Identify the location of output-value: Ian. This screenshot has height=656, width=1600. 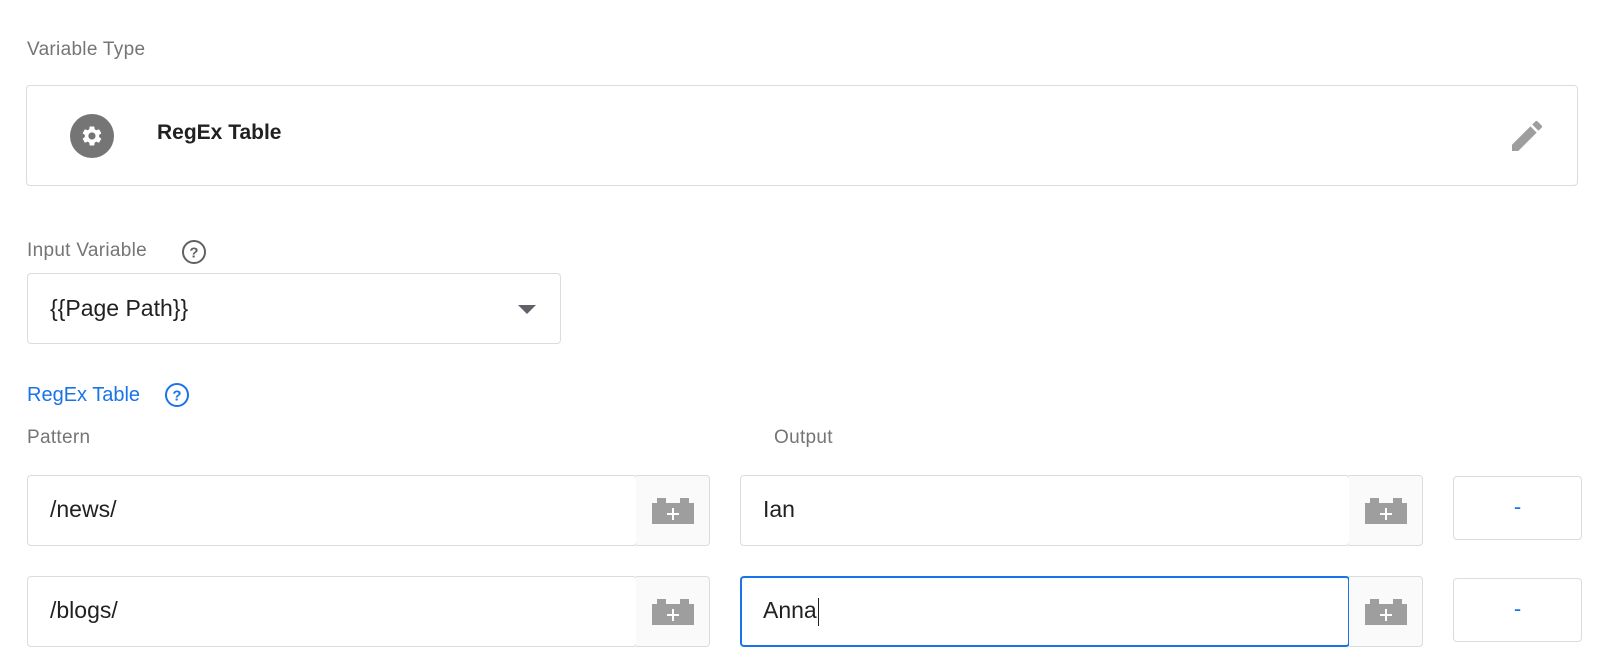
(779, 509).